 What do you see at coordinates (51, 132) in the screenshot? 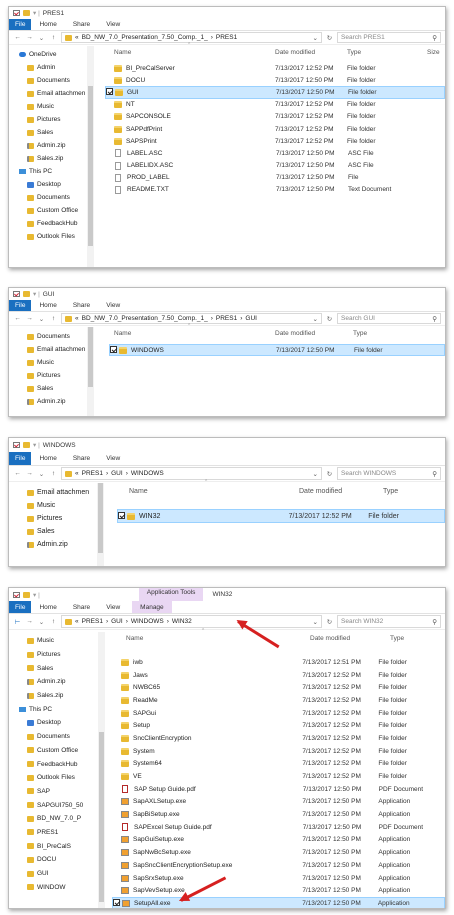
I see `nav-item: Sales` at bounding box center [51, 132].